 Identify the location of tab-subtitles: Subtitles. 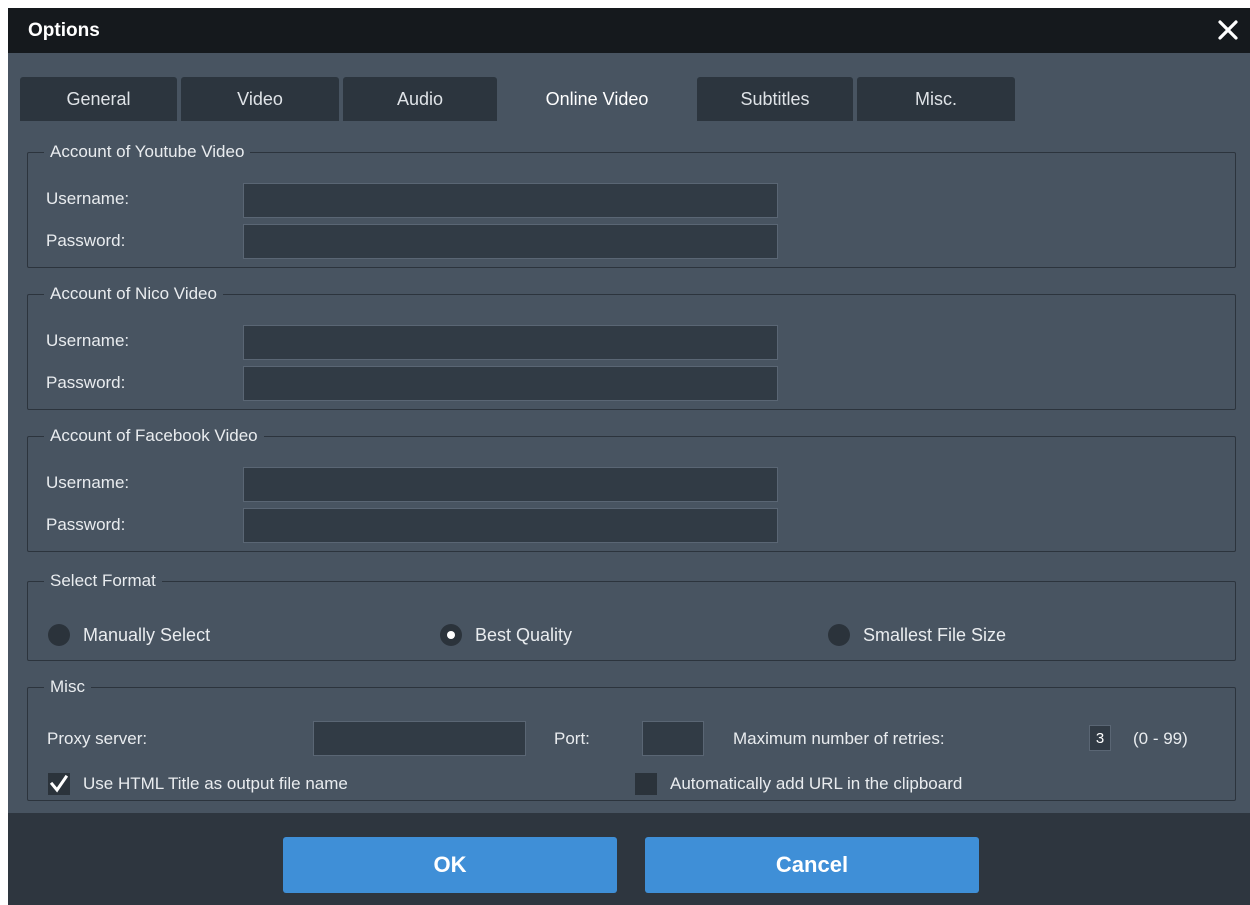
(775, 99).